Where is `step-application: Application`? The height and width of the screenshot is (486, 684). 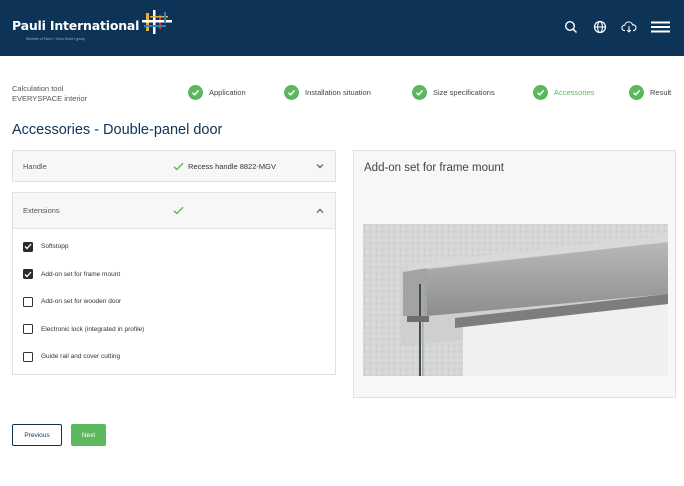 step-application: Application is located at coordinates (217, 92).